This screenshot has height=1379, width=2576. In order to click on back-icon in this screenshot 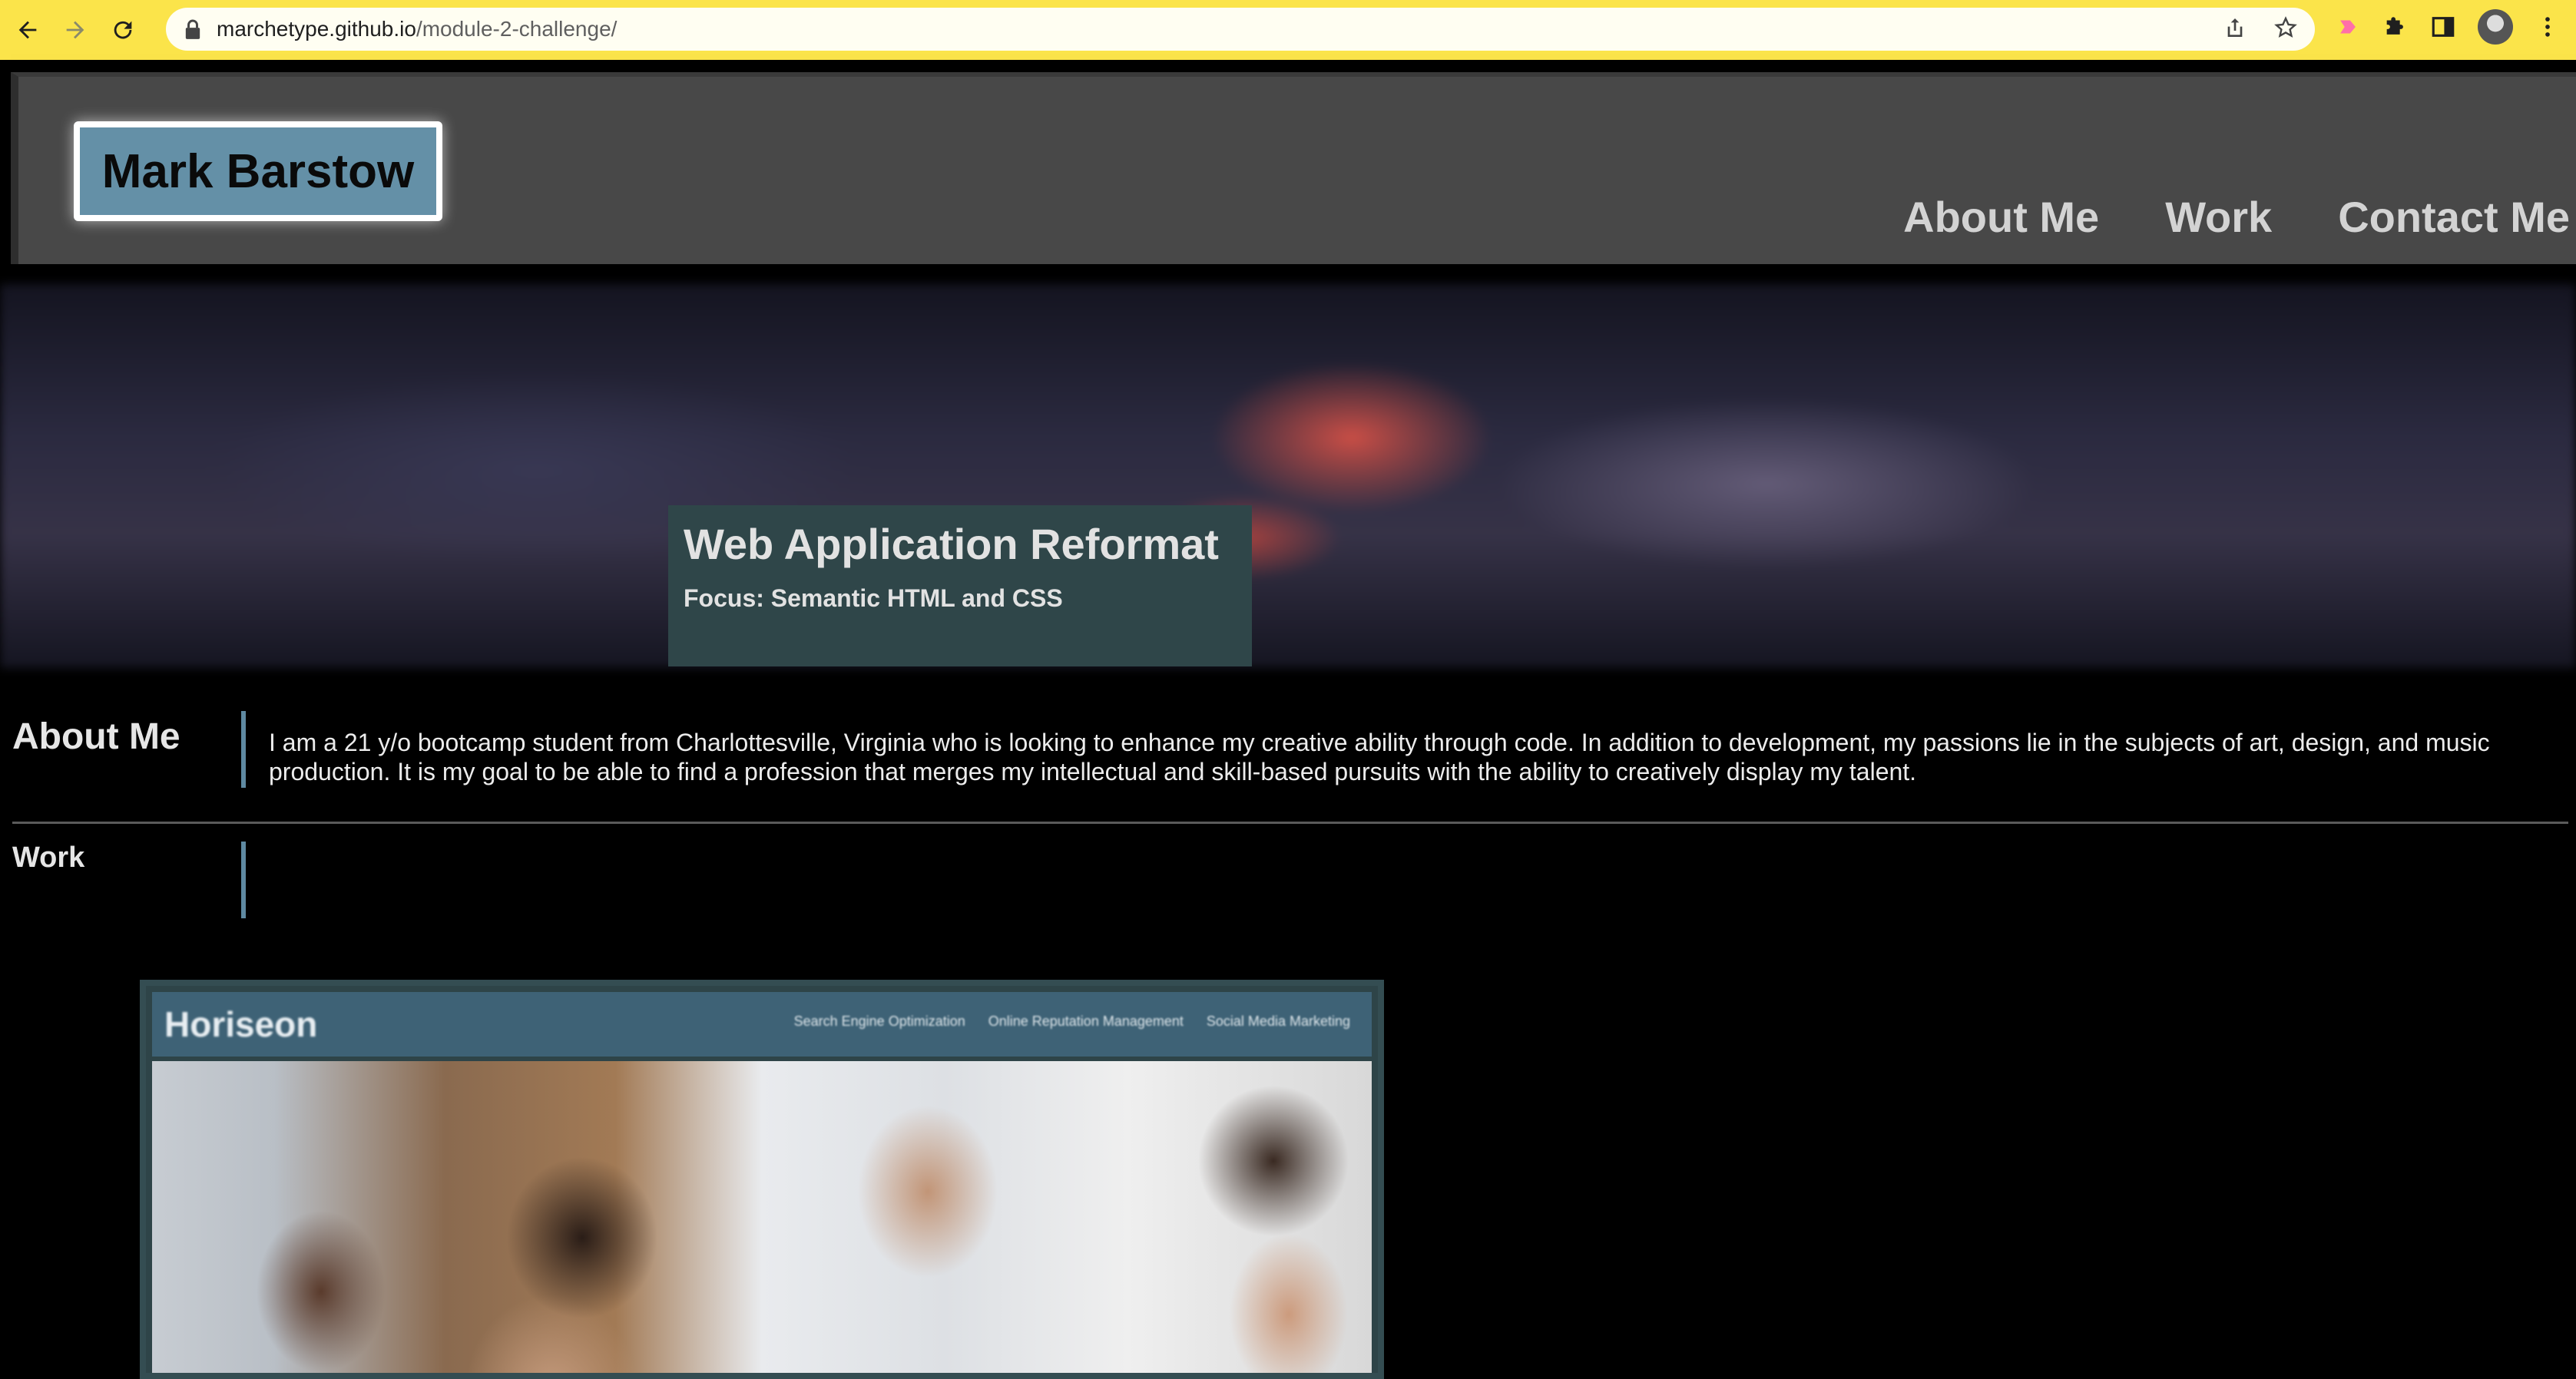, I will do `click(28, 30)`.